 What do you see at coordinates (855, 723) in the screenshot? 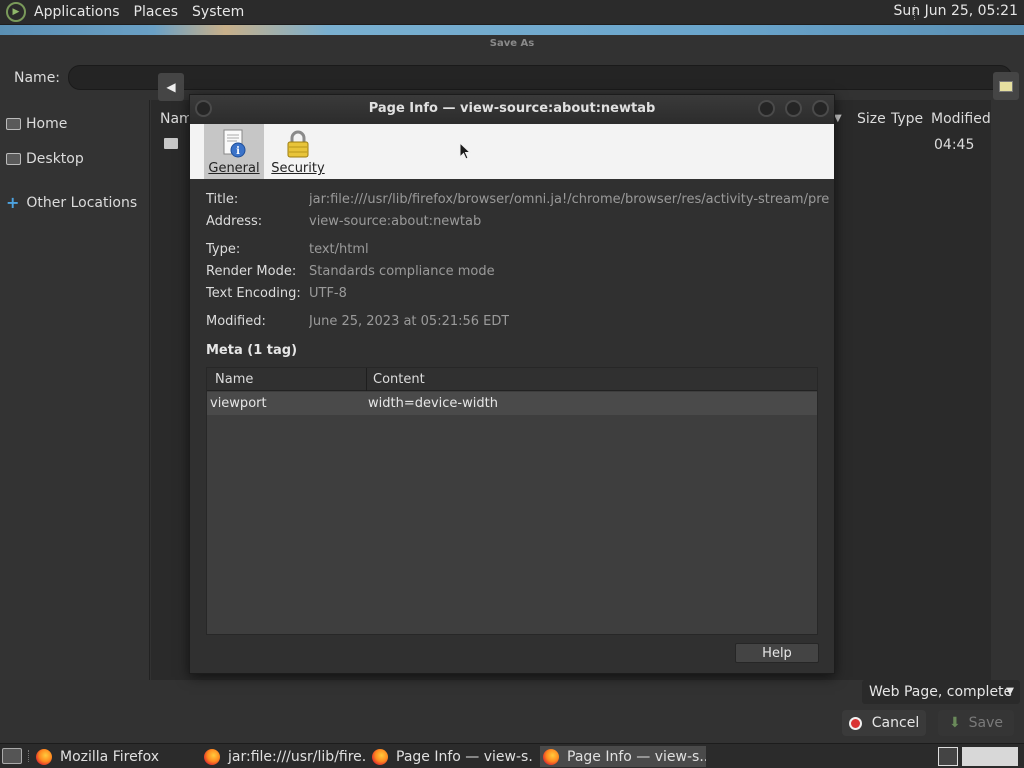
I see `cancel-icon` at bounding box center [855, 723].